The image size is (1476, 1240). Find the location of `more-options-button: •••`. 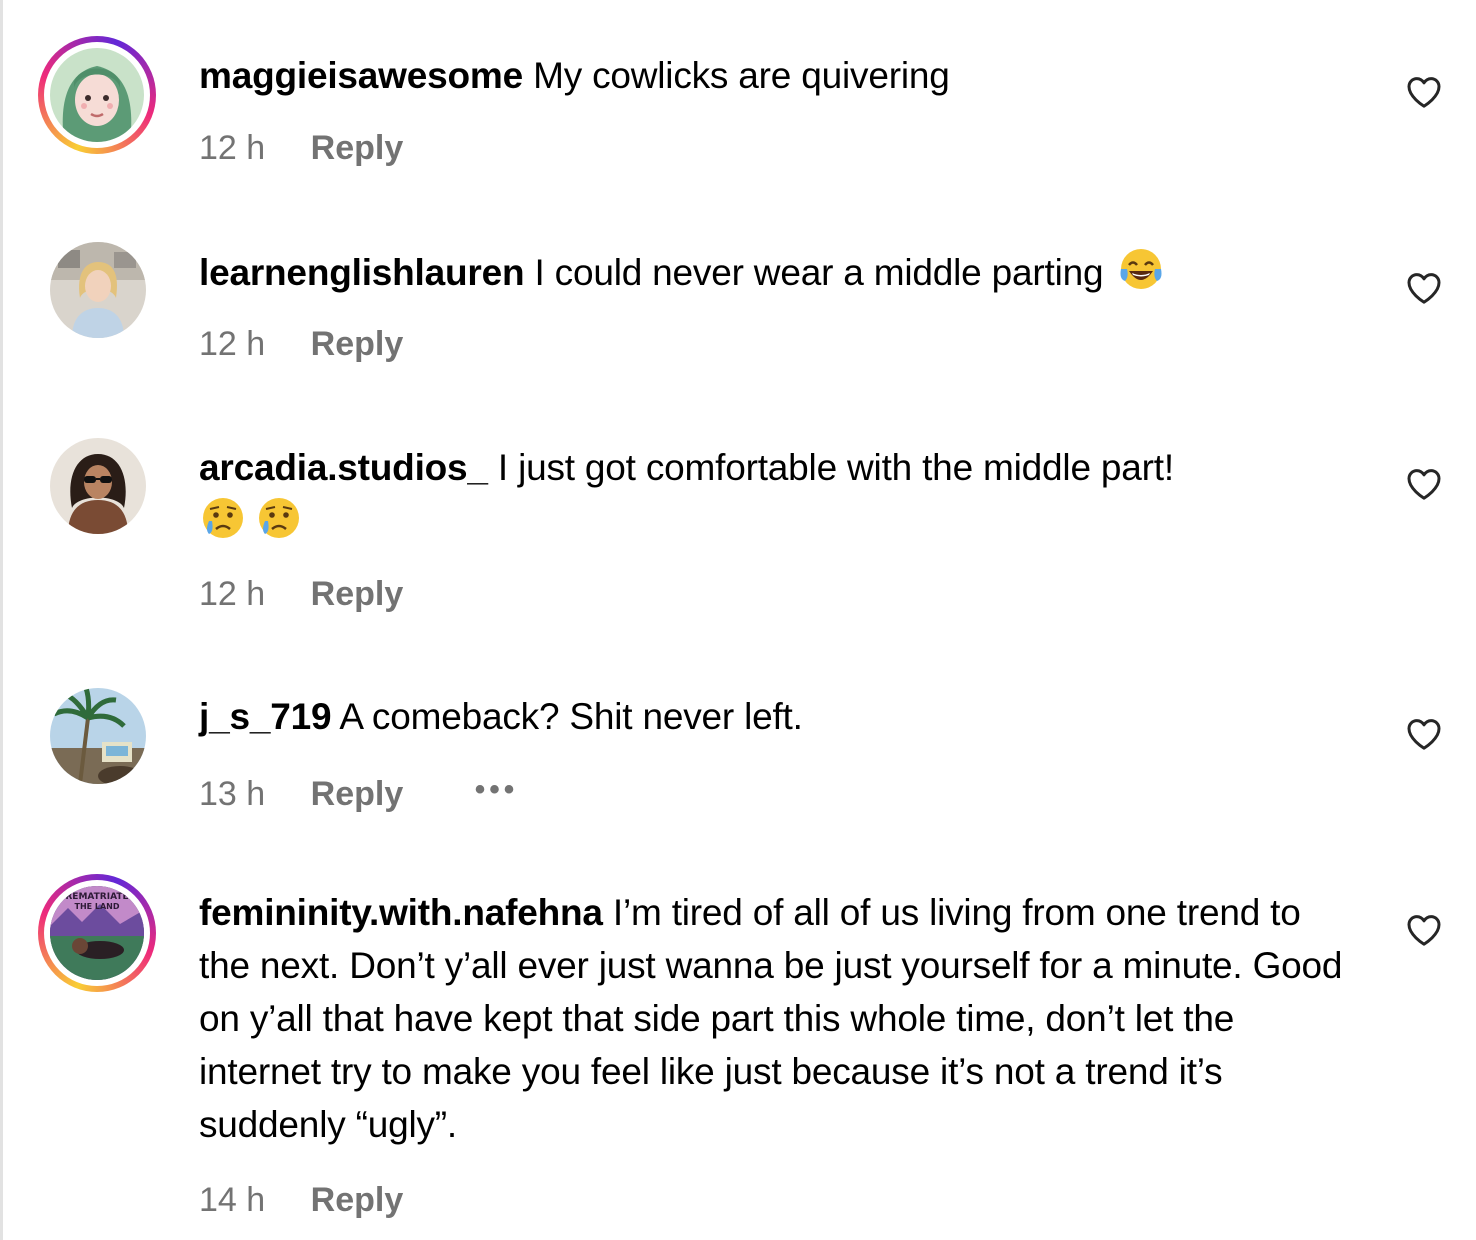

more-options-button: ••• is located at coordinates (497, 790).